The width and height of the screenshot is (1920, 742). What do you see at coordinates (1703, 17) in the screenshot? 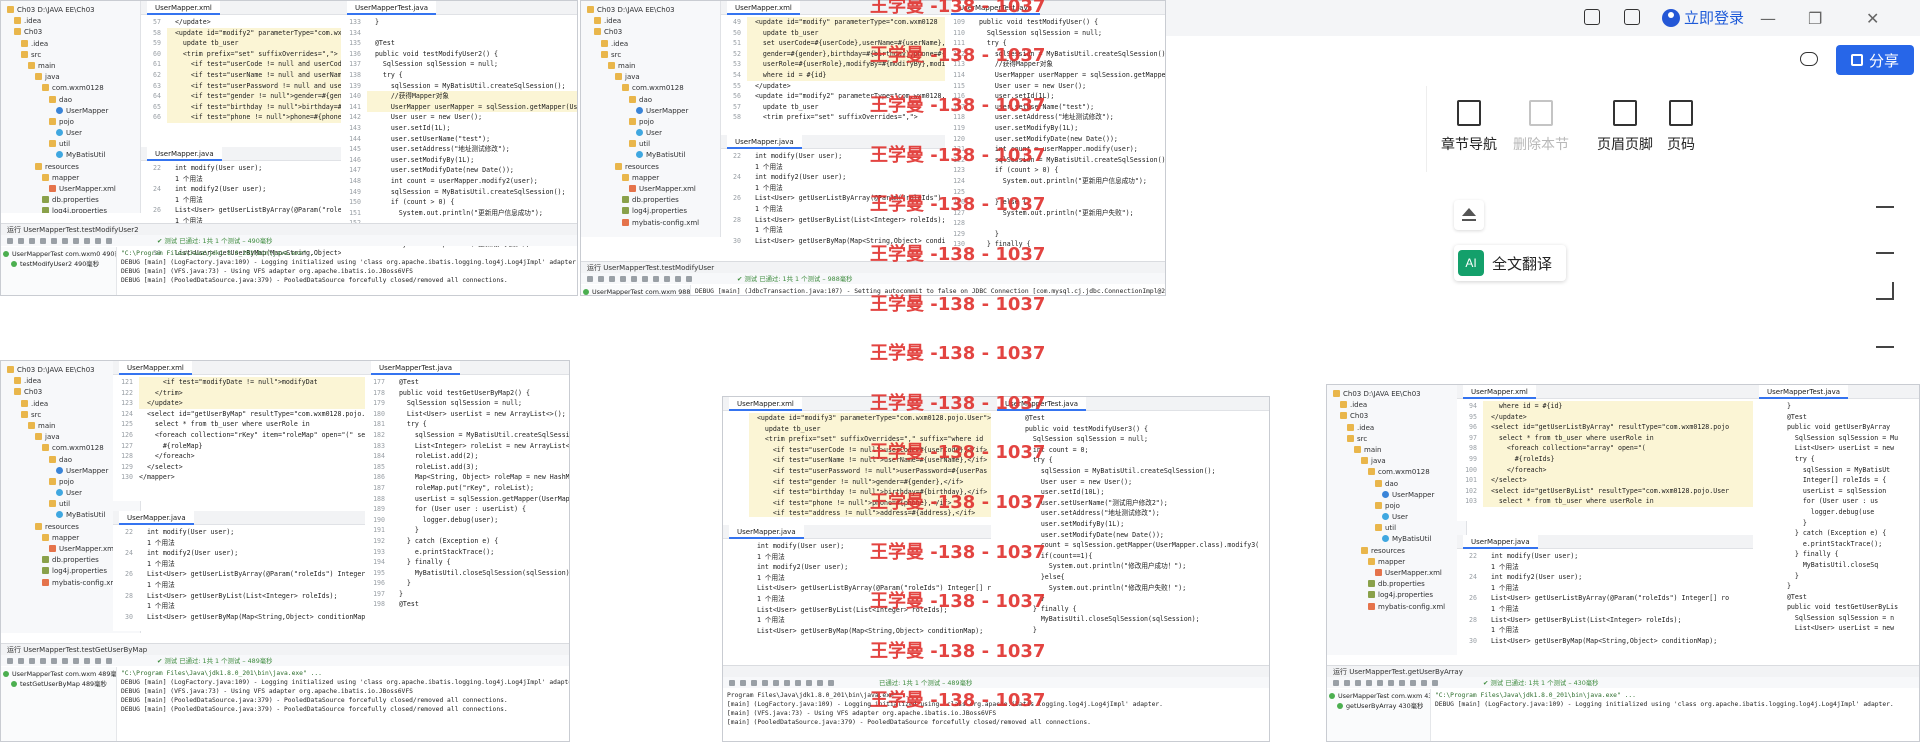
I see `login-button: 立即登录` at bounding box center [1703, 17].